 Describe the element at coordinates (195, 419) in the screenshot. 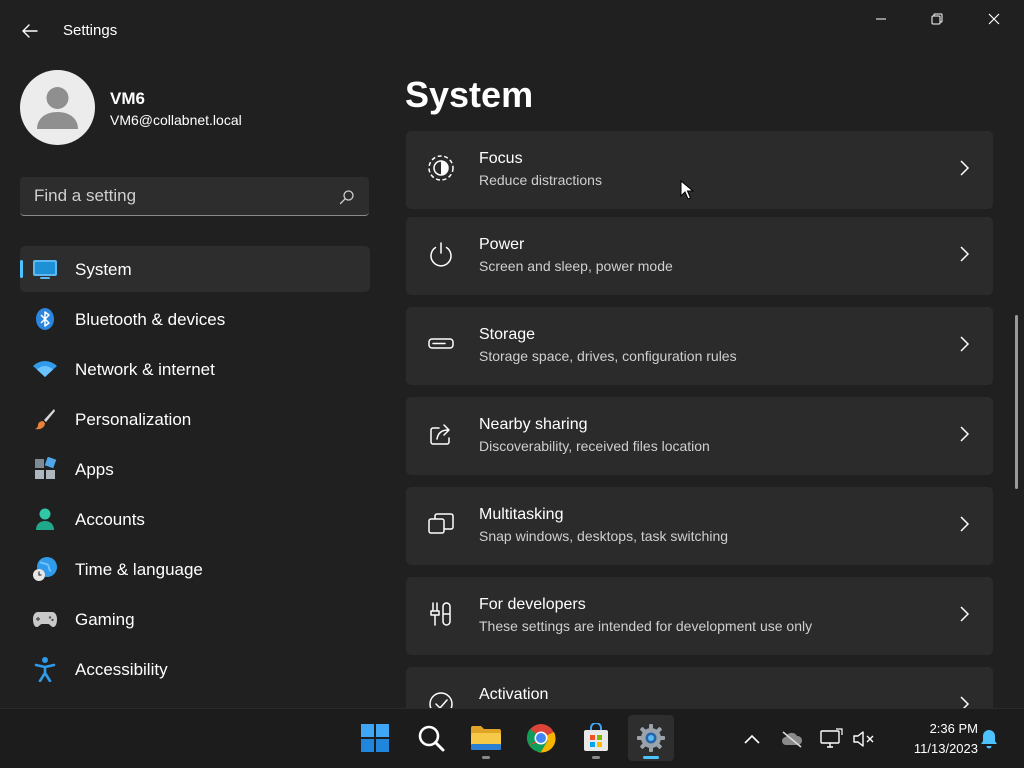

I see `sidebar-item-personalization: Personalization` at that location.